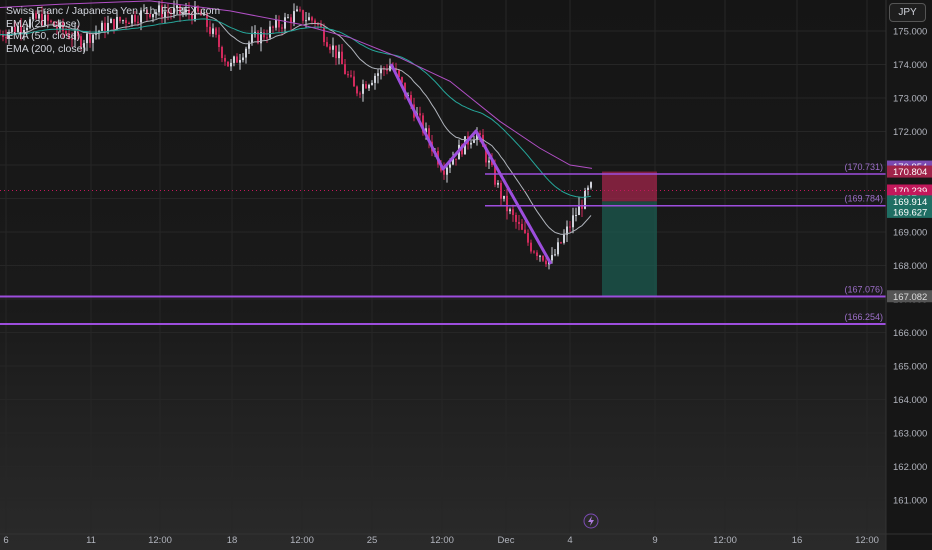 The image size is (932, 550). Describe the element at coordinates (629, 186) in the screenshot. I see `stop-loss-zone` at that location.